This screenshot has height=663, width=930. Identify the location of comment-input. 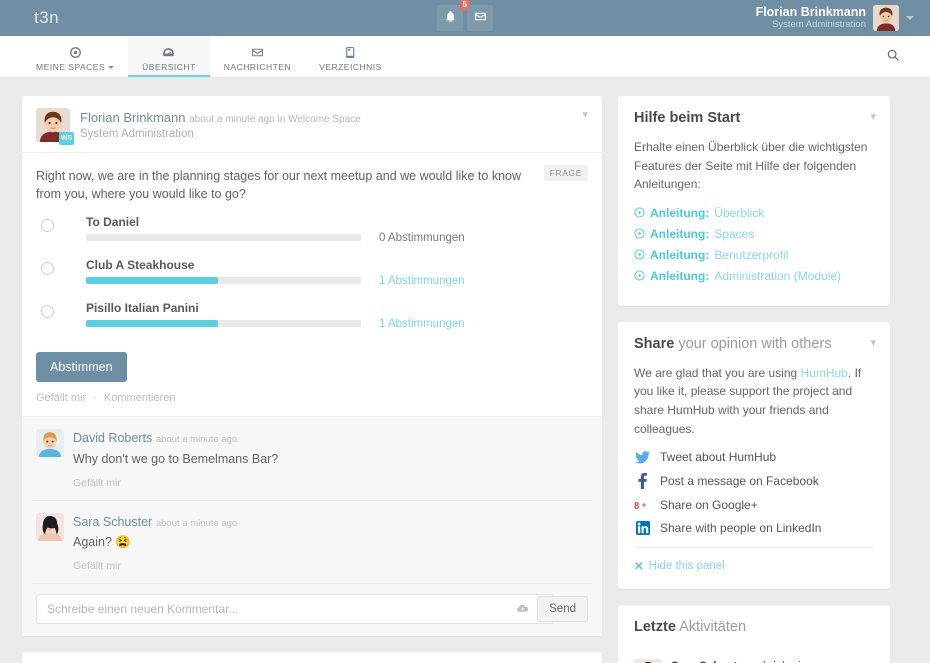
(295, 608).